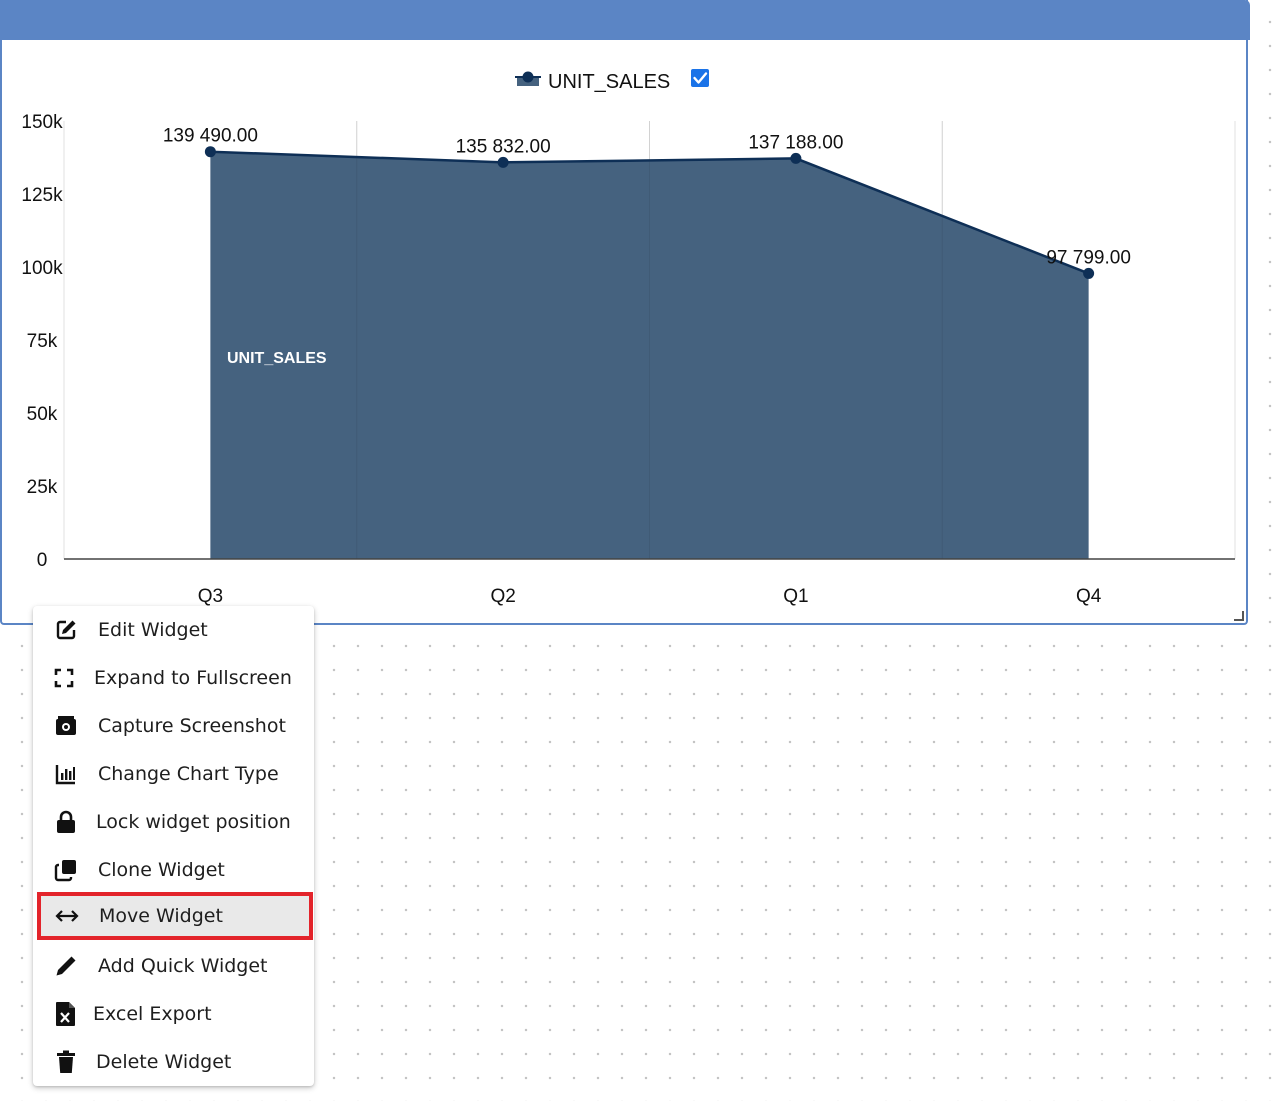  I want to click on menu-item-capture-screenshot: Capture Screenshot, so click(173, 726).